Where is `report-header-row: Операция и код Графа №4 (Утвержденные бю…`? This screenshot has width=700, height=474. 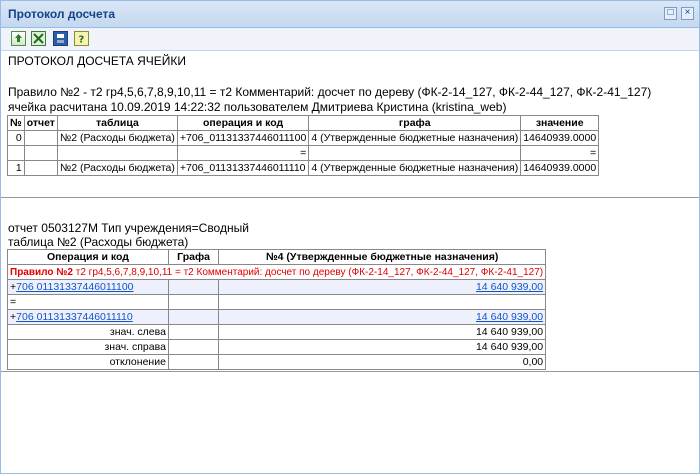
report-header-row: Операция и код Графа №4 (Утвержденные бю… is located at coordinates (277, 257).